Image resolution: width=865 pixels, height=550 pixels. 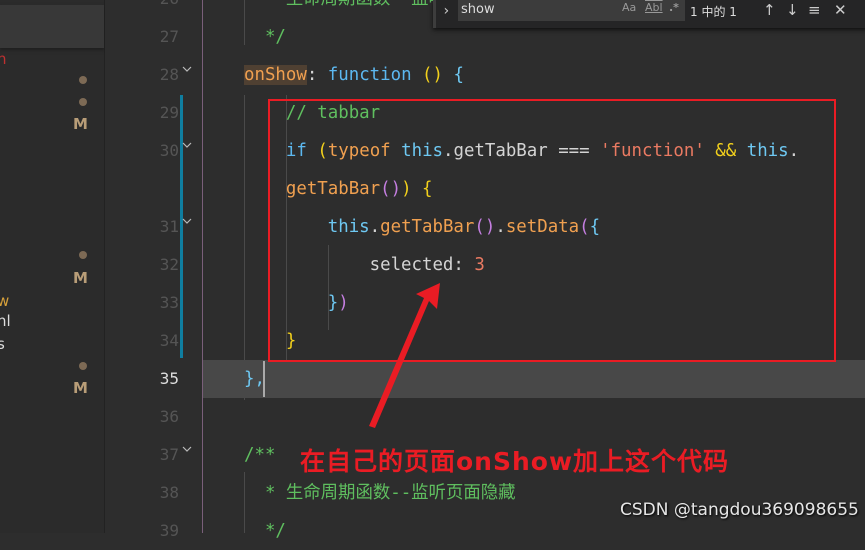 What do you see at coordinates (792, 10) in the screenshot?
I see `next-match-icon: ↓` at bounding box center [792, 10].